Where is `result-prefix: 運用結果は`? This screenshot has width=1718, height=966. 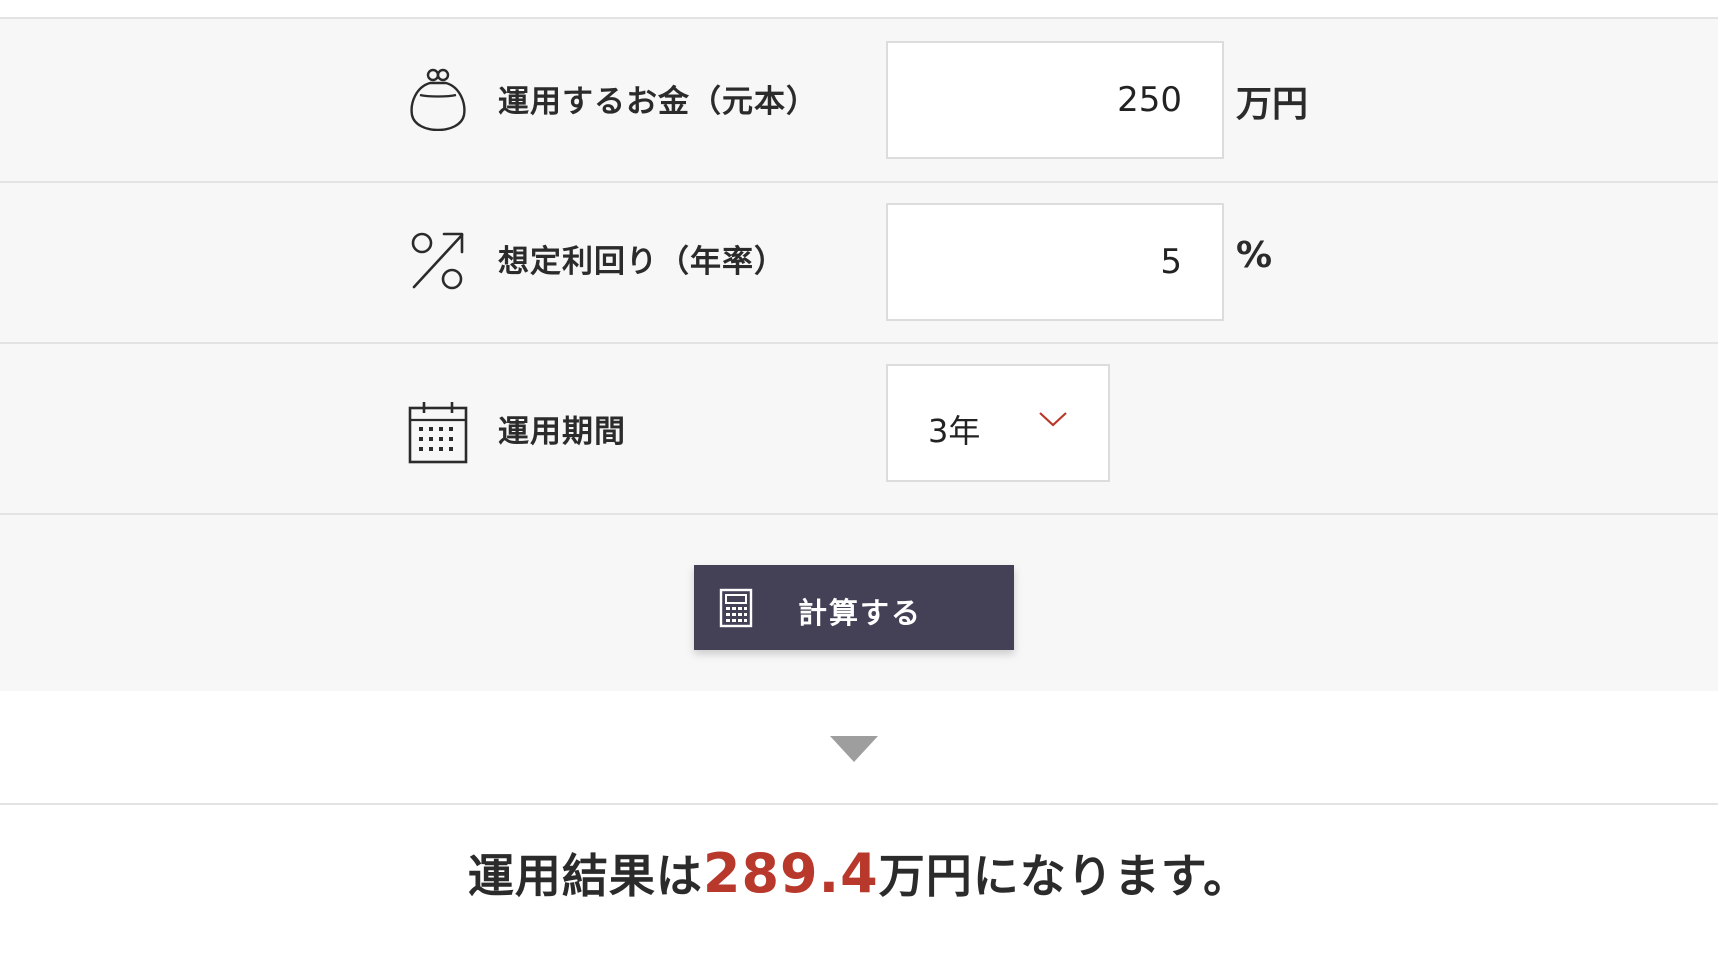
result-prefix: 運用結果は is located at coordinates (585, 876).